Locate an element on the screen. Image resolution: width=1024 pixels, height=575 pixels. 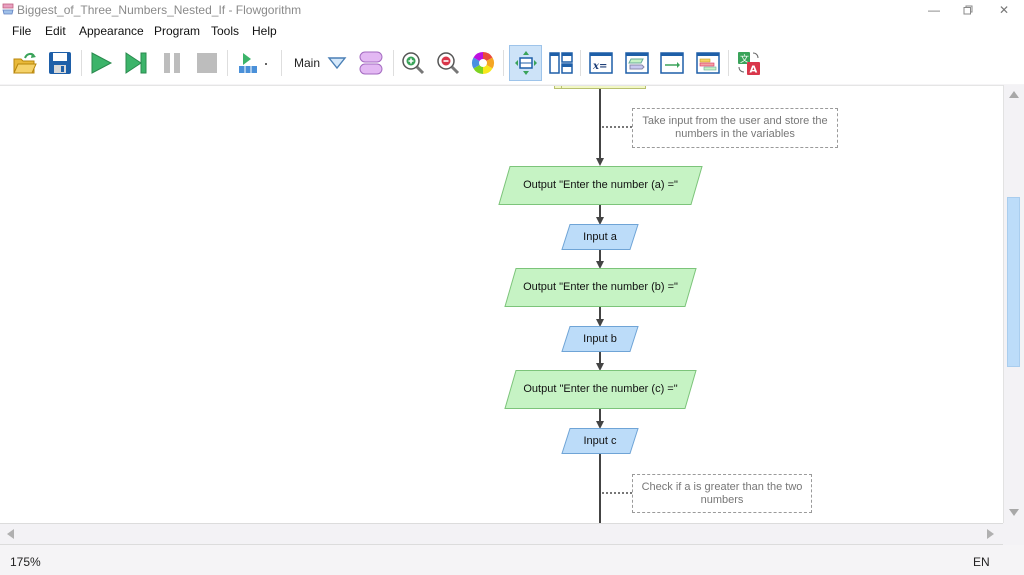
speed-button is located at coordinates (253, 63).